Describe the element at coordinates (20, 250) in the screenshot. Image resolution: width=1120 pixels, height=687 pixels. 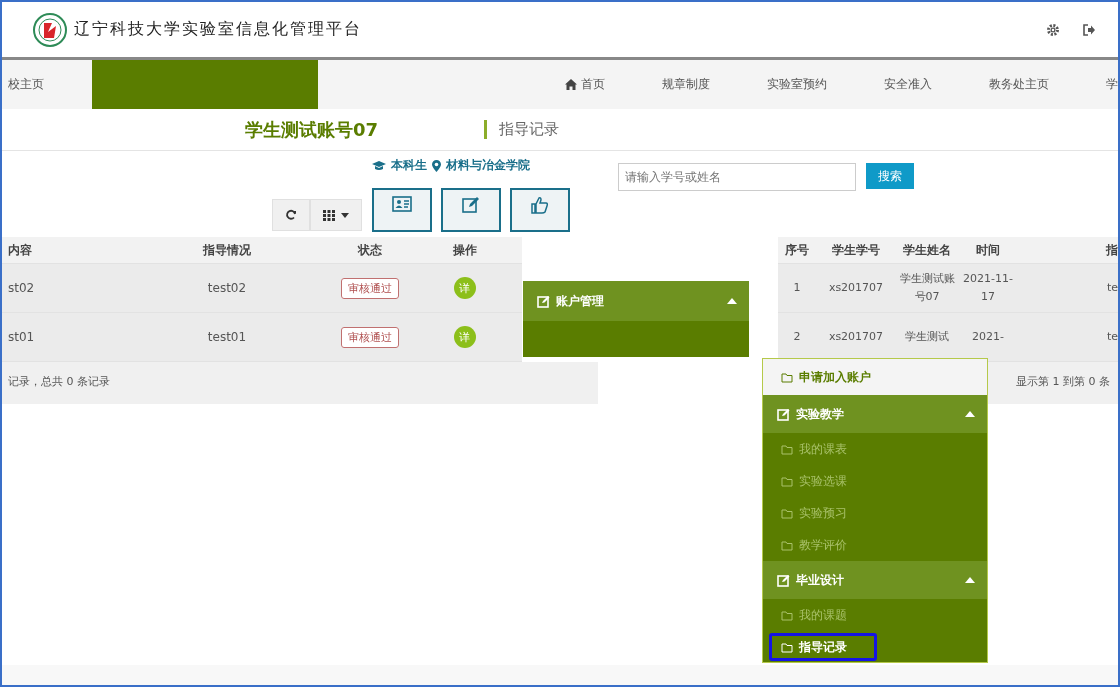
I see `column-header: 内容` at that location.